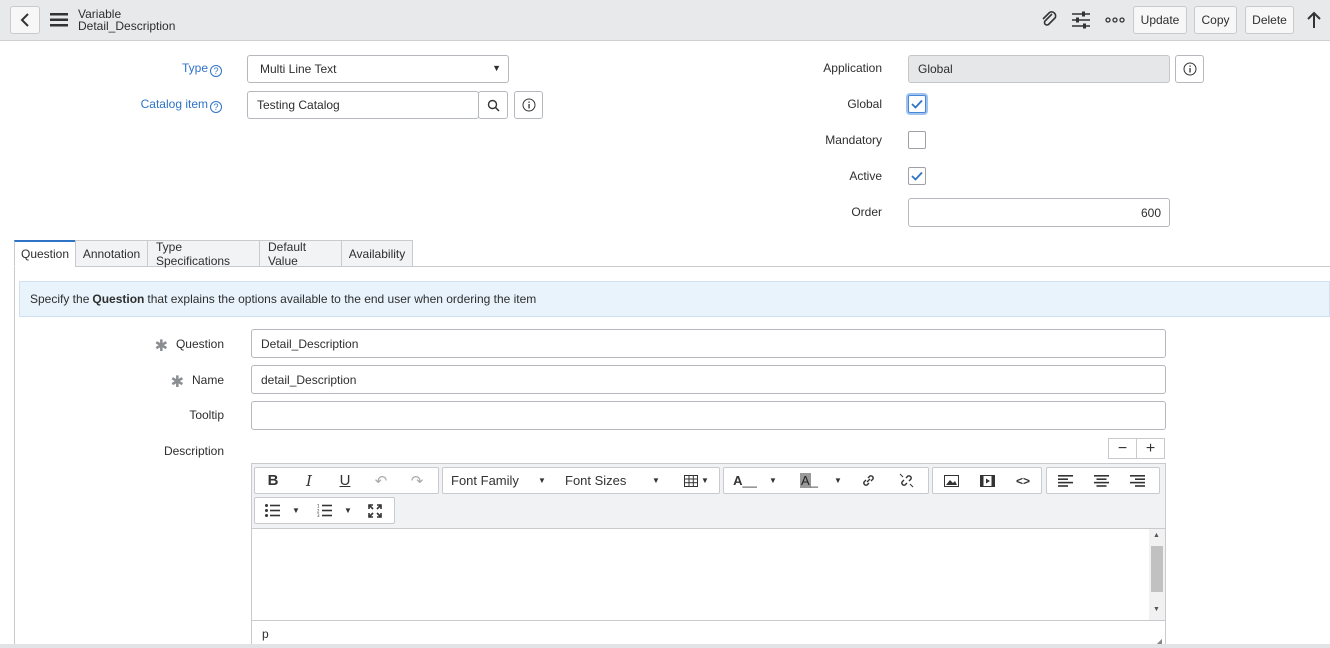 The width and height of the screenshot is (1330, 648). What do you see at coordinates (868, 480) in the screenshot?
I see `insert-link-button` at bounding box center [868, 480].